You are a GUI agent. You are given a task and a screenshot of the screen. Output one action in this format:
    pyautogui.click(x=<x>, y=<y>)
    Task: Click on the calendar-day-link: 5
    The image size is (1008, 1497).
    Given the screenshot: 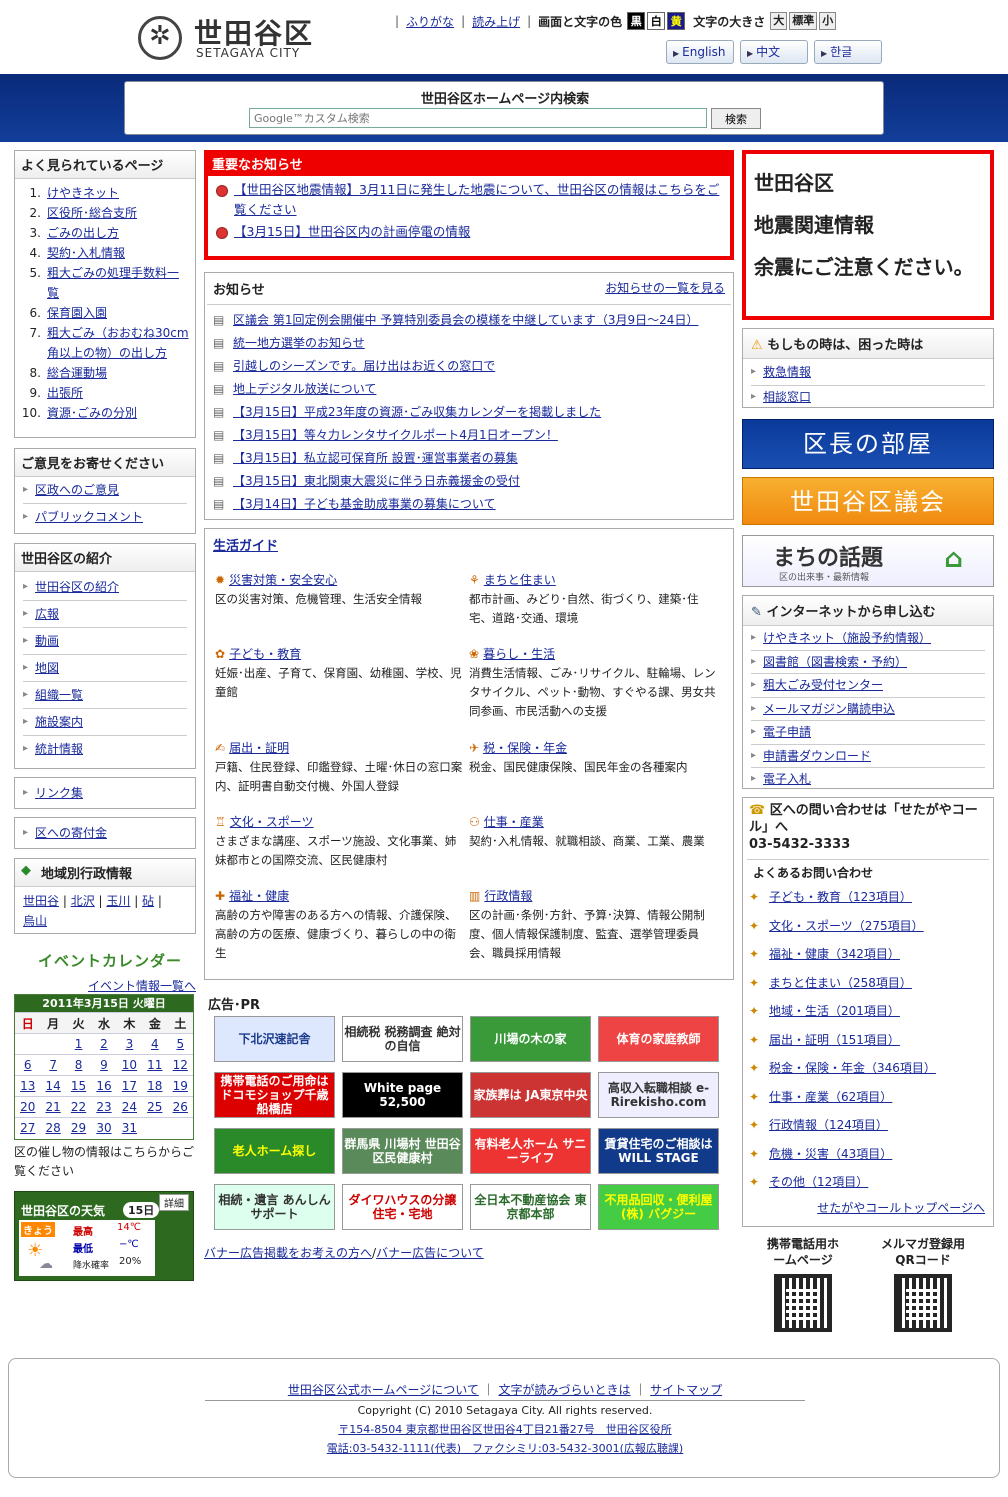 What is the action you would take?
    pyautogui.click(x=180, y=1044)
    